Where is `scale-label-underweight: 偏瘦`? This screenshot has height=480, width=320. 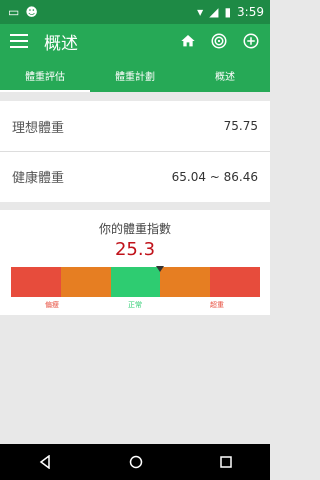
scale-label-underweight: 偏瘦 is located at coordinates (52, 305).